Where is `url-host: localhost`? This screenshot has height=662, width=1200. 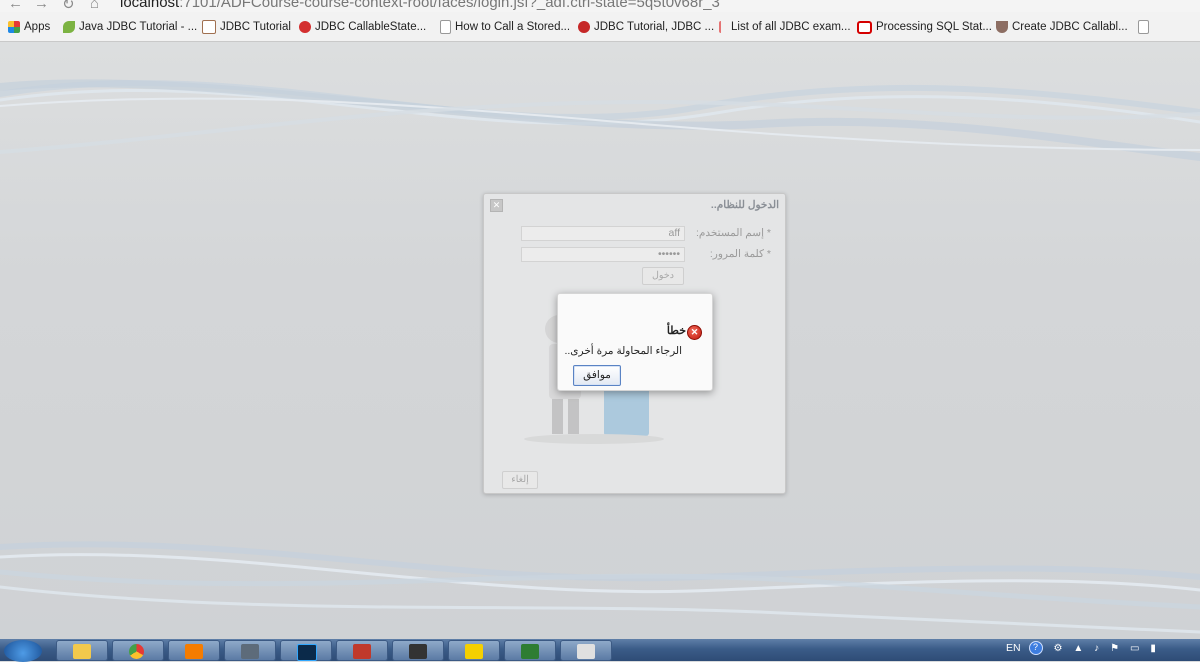
url-host: localhost is located at coordinates (150, 5).